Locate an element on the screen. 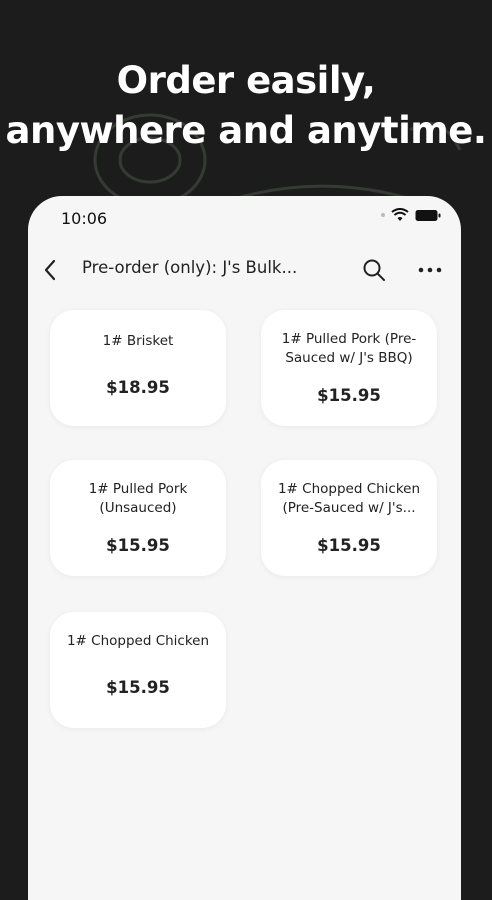 This screenshot has width=492, height=900. more-horizontal-icon is located at coordinates (430, 270).